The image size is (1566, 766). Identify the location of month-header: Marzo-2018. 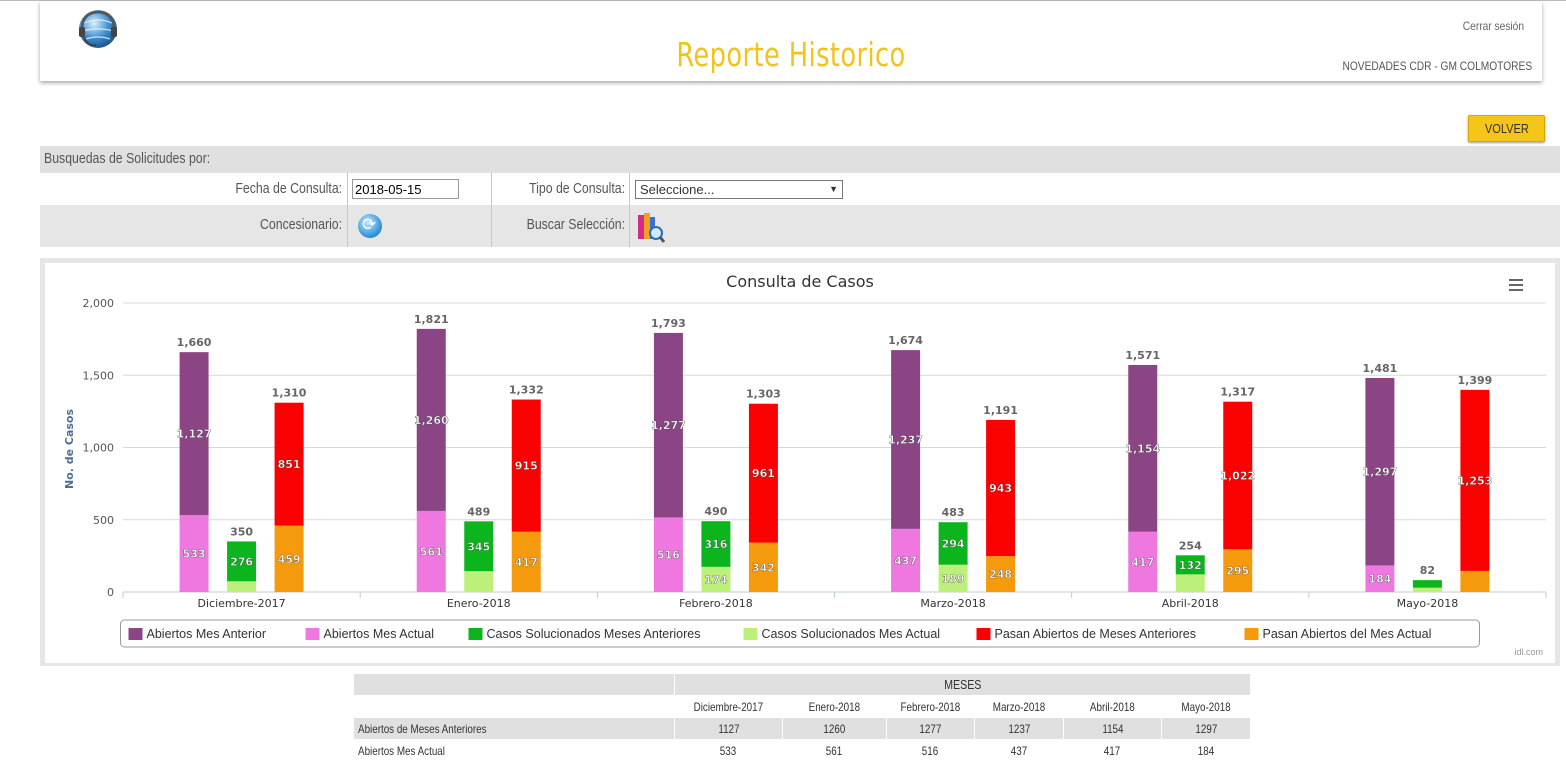
(1019, 706).